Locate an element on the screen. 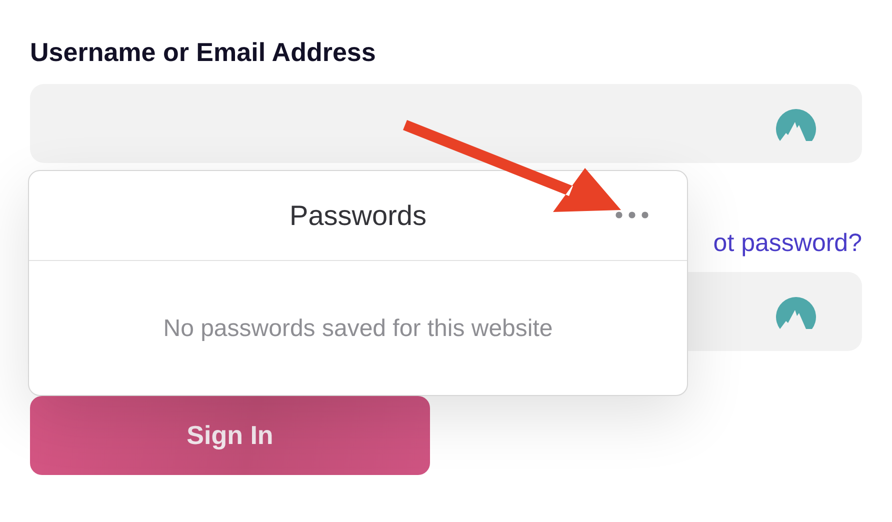  form-label: Username or Email Address is located at coordinates (203, 52).